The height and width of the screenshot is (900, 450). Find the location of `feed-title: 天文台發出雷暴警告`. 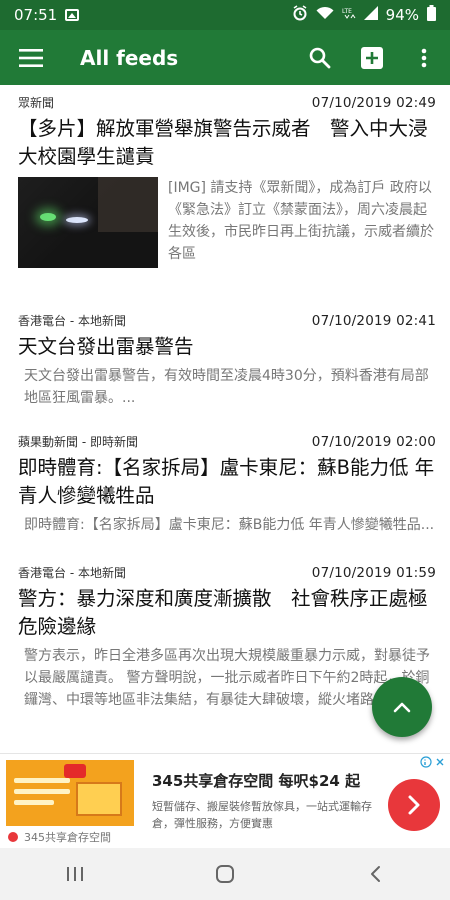

feed-title: 天文台發出雷暴警告 is located at coordinates (227, 347).